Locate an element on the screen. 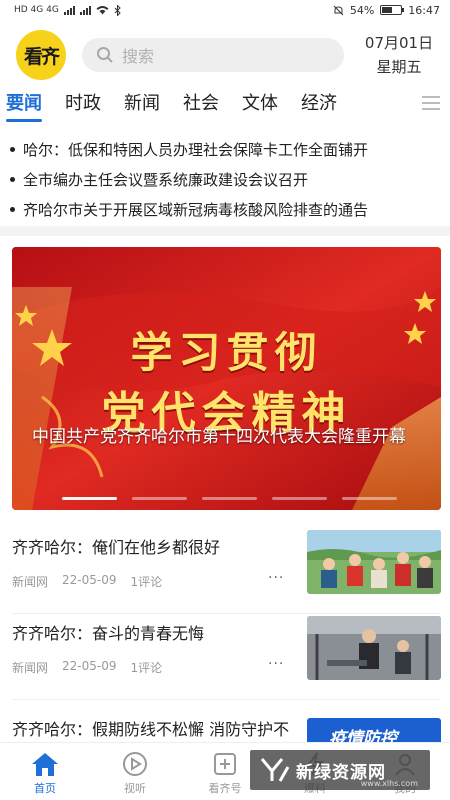 The width and height of the screenshot is (450, 800). play-icon is located at coordinates (135, 764).